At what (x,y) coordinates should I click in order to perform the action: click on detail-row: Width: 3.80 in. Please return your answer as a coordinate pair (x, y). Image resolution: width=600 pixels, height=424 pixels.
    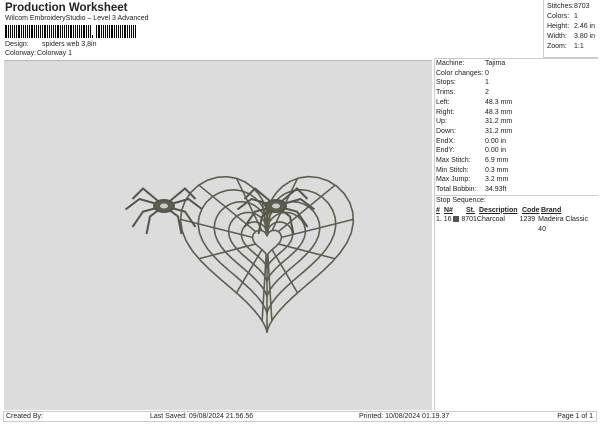
    Looking at the image, I should click on (571, 37).